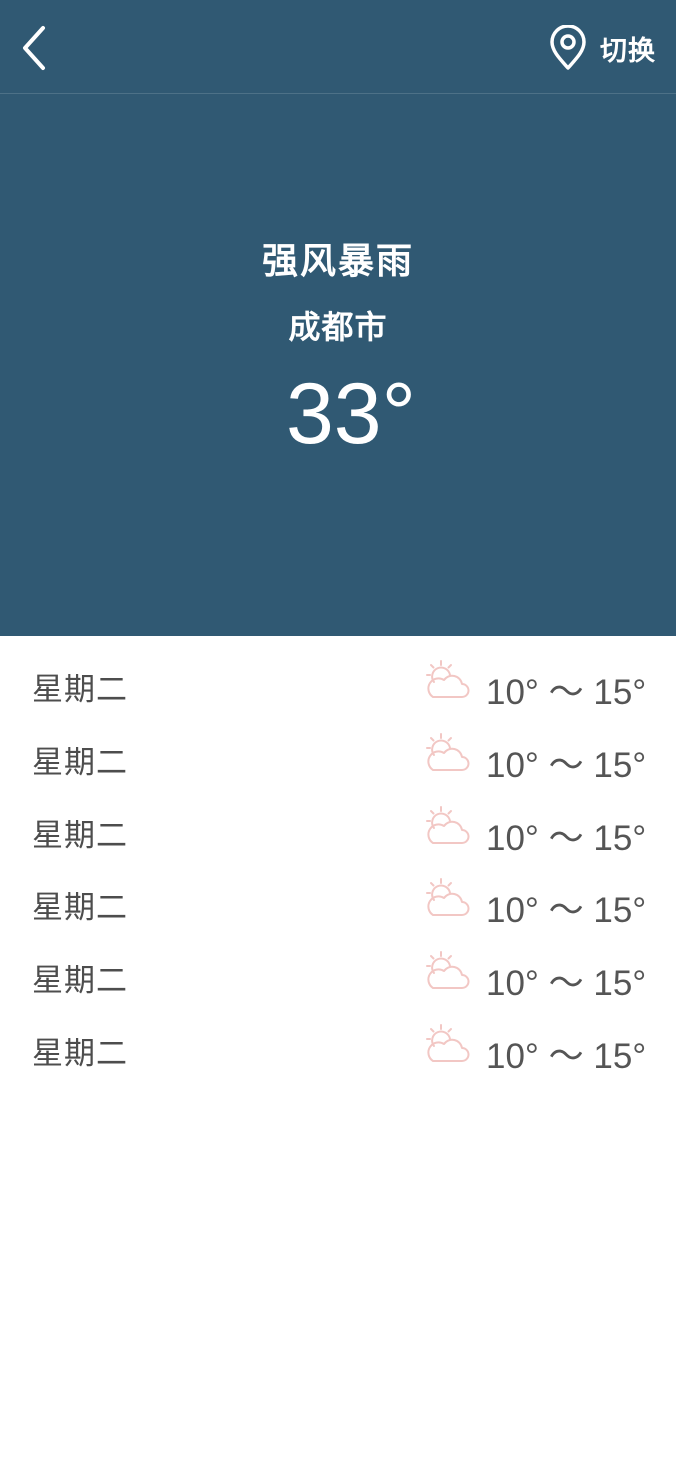  I want to click on chevron-left-icon, so click(34, 48).